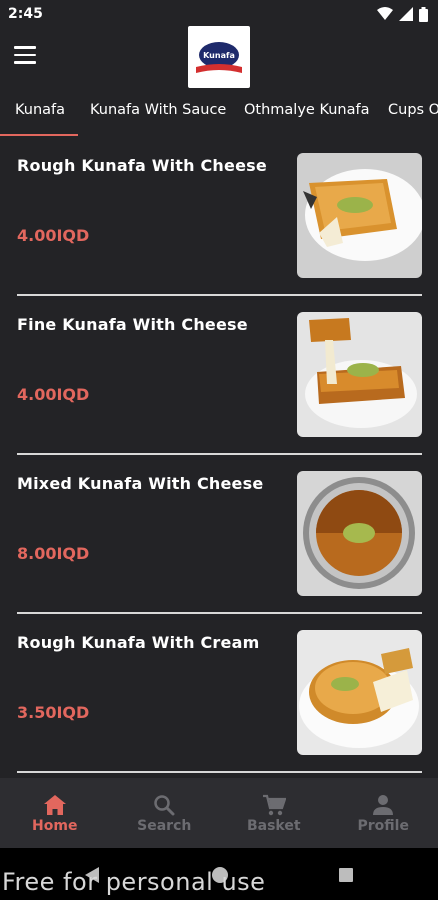 This screenshot has height=900, width=438. I want to click on status-bar: 2:45, so click(219, 14).